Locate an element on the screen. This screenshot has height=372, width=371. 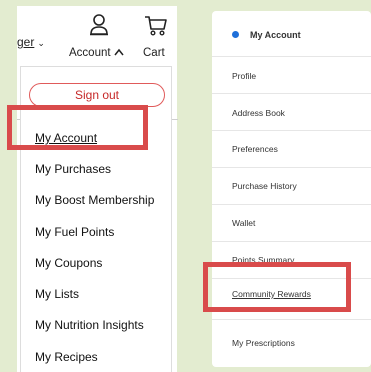
sidebar-item-label: Community Rewards is located at coordinates (271, 294).